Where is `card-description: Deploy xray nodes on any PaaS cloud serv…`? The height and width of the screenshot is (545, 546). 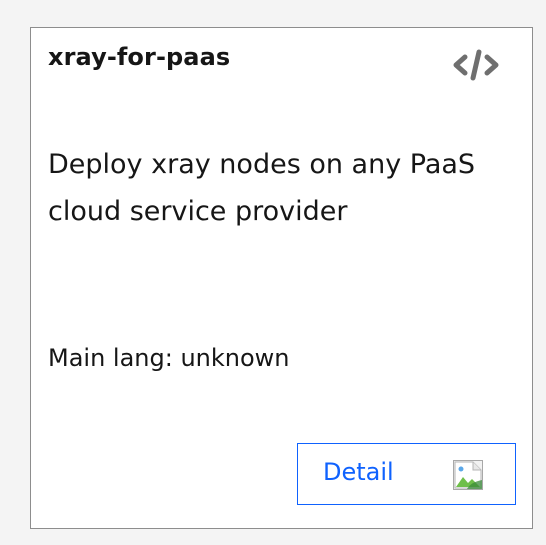 card-description: Deploy xray nodes on any PaaS cloud serv… is located at coordinates (262, 188).